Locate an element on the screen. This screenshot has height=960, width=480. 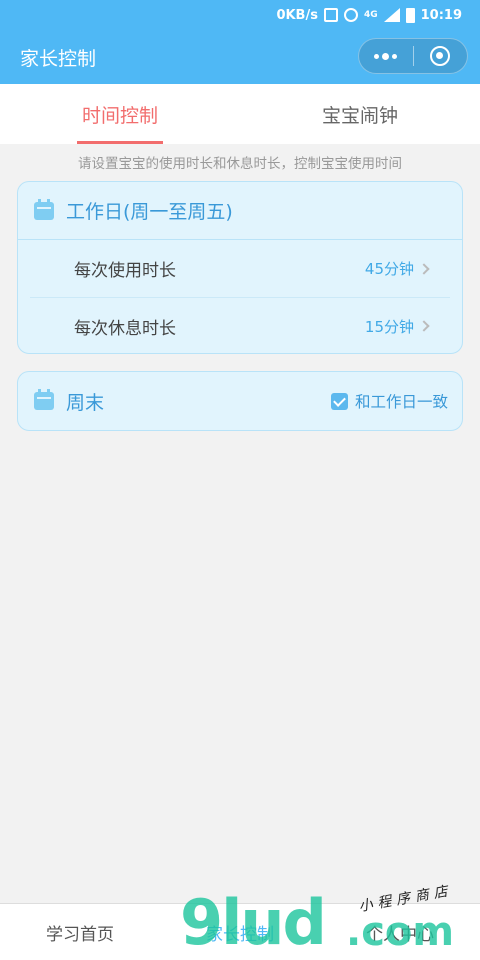
tab-bar-top: 时间控制 宝宝闹钟 is located at coordinates (240, 114).